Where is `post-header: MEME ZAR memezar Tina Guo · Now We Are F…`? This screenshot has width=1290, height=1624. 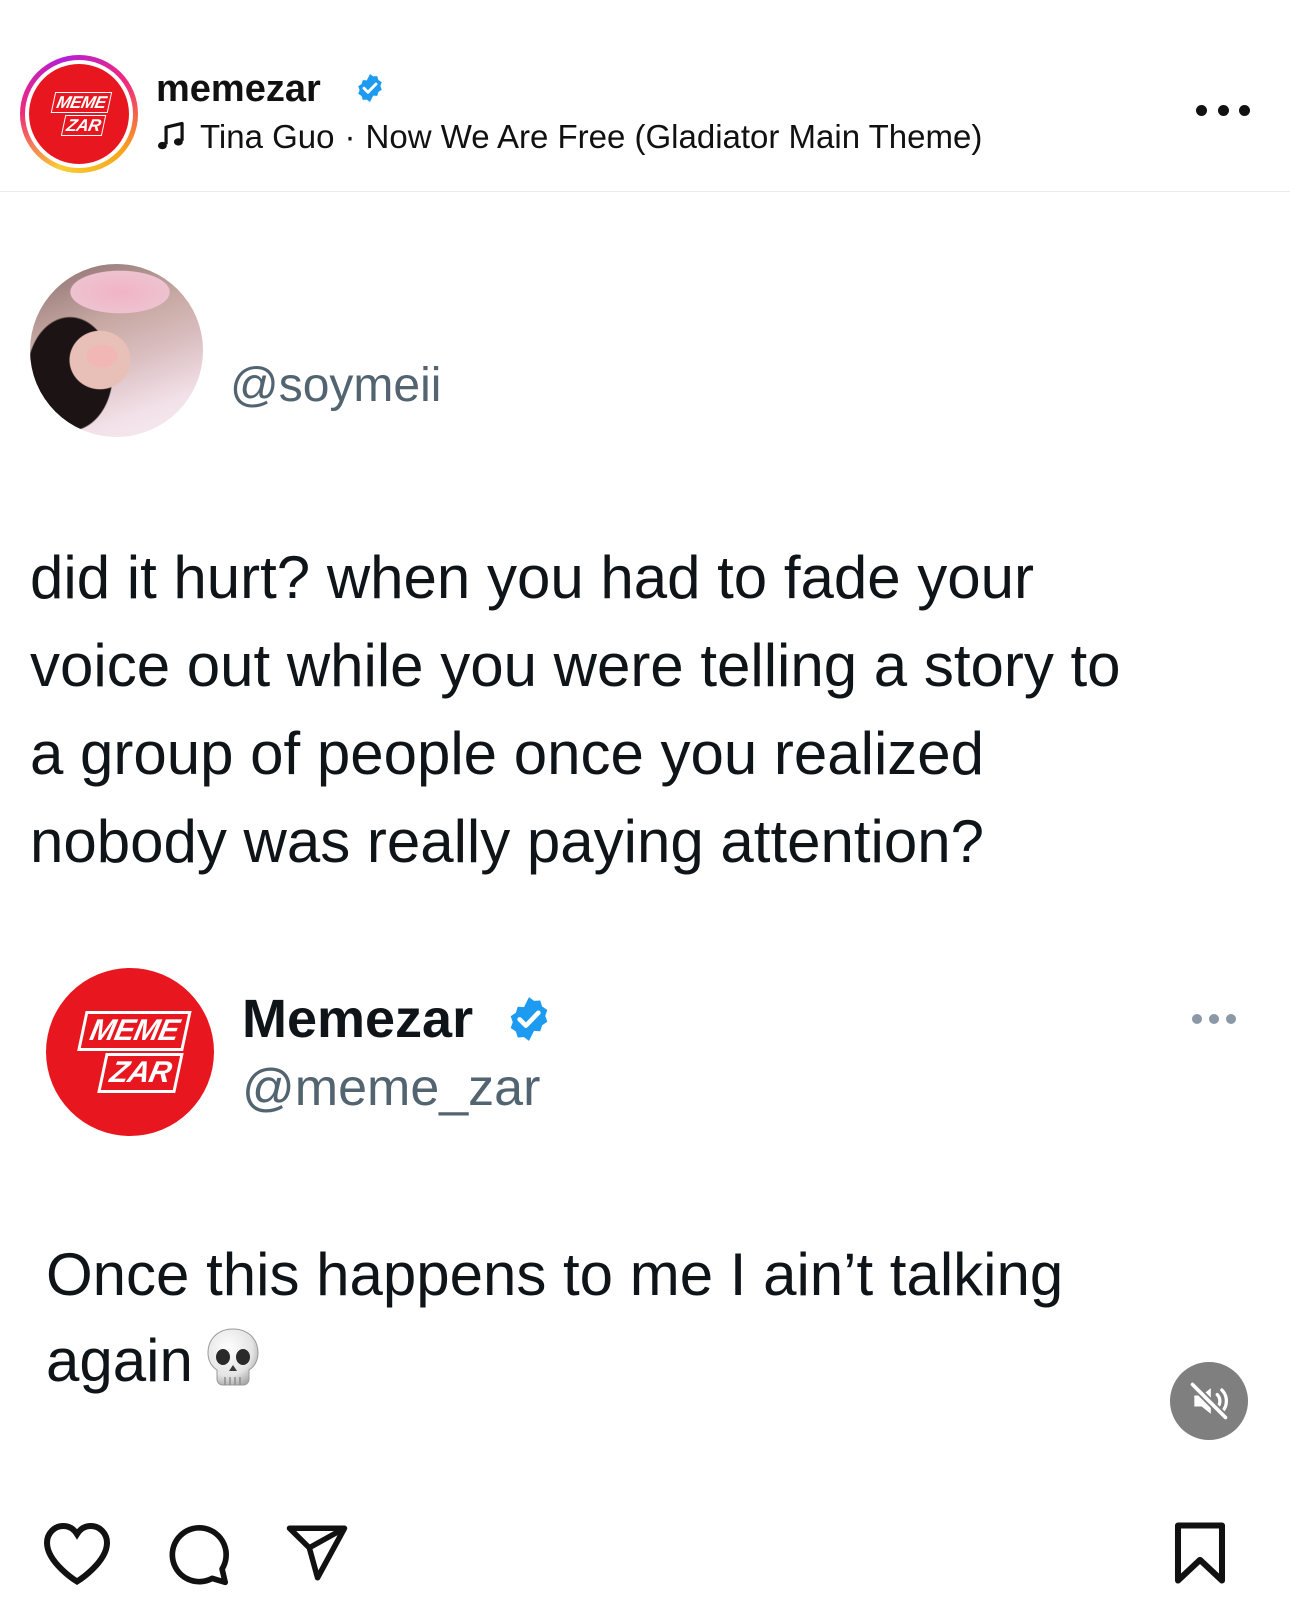
post-header: MEME ZAR memezar Tina Guo · Now We Are F… is located at coordinates (645, 96).